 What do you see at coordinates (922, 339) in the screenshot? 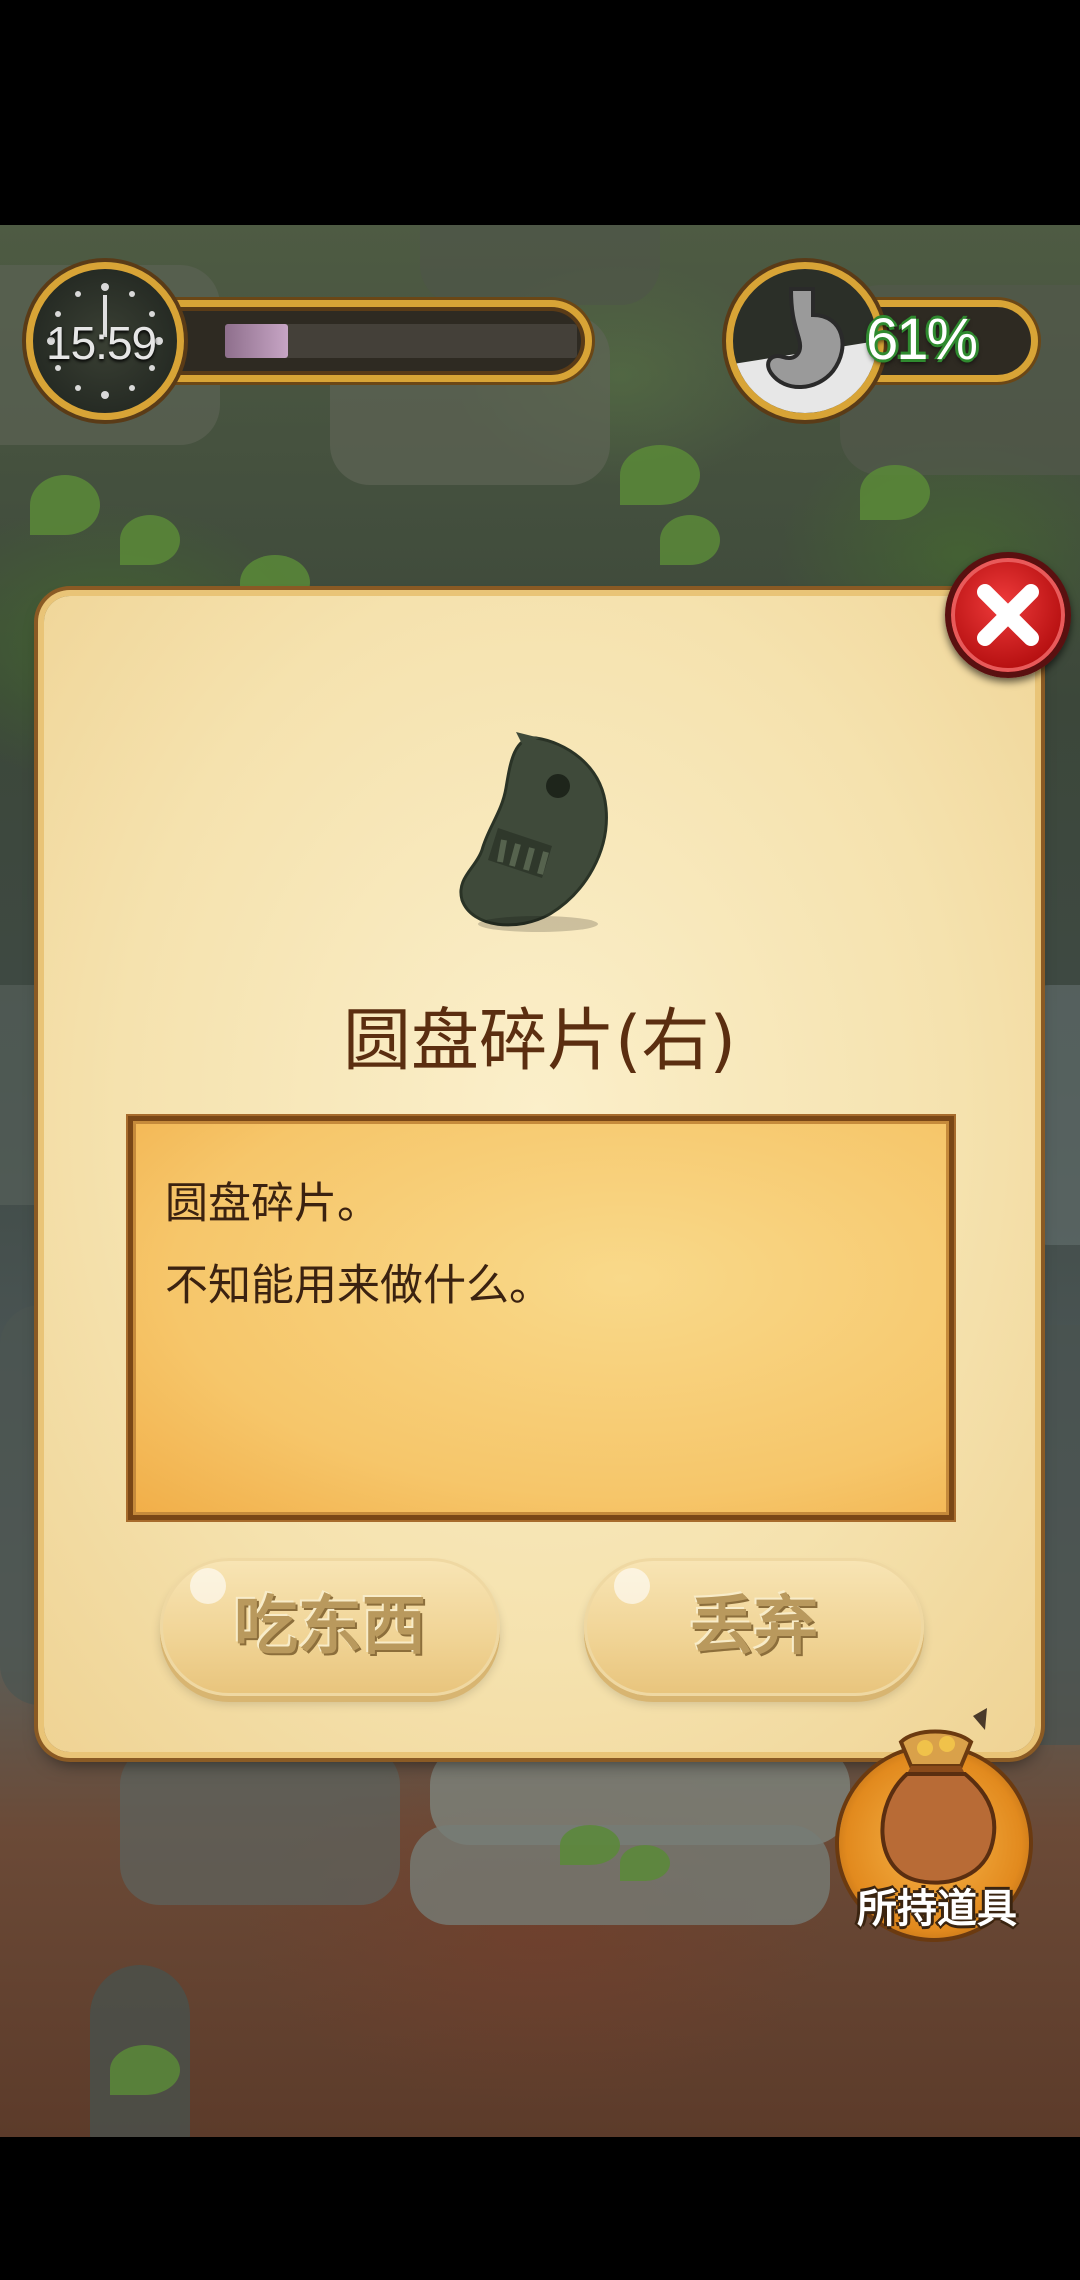
I see `hunger-percent: 61%` at bounding box center [922, 339].